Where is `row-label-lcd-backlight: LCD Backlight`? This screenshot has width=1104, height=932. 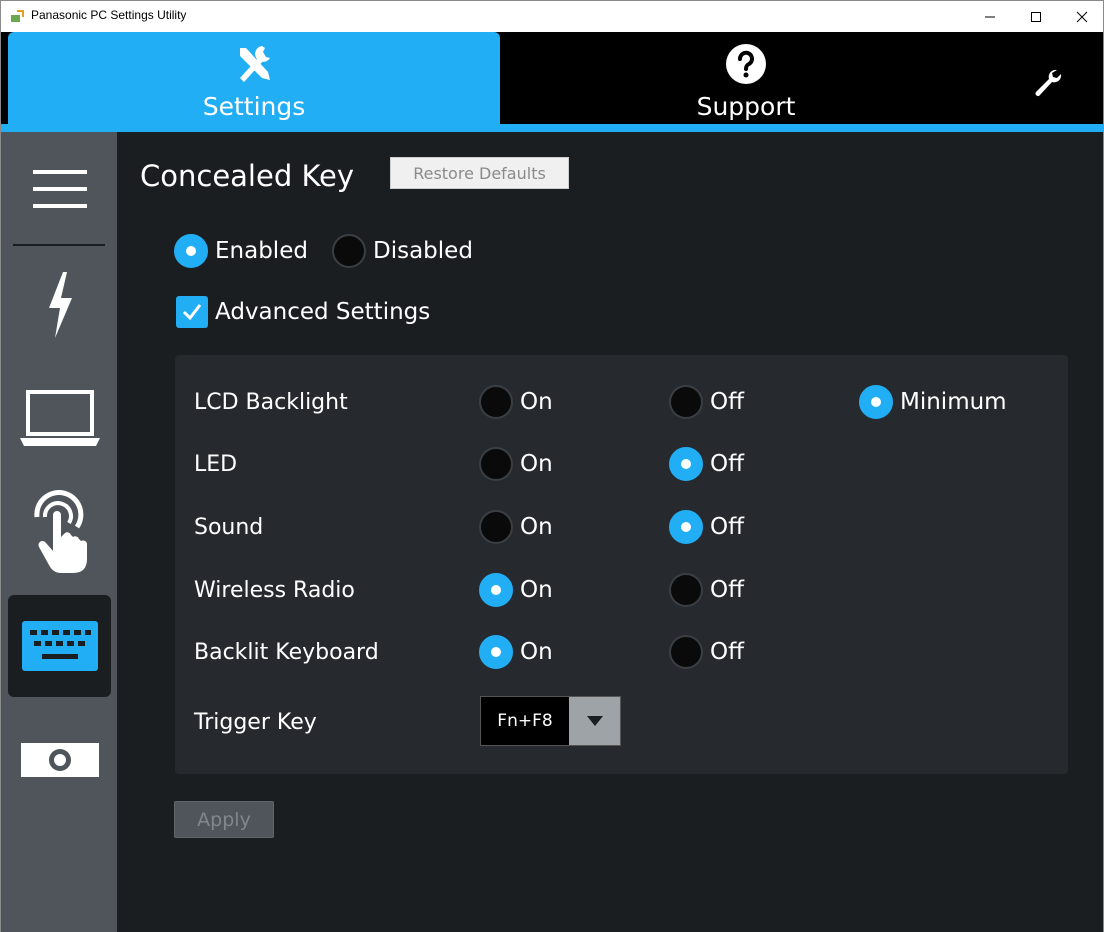 row-label-lcd-backlight: LCD Backlight is located at coordinates (271, 402).